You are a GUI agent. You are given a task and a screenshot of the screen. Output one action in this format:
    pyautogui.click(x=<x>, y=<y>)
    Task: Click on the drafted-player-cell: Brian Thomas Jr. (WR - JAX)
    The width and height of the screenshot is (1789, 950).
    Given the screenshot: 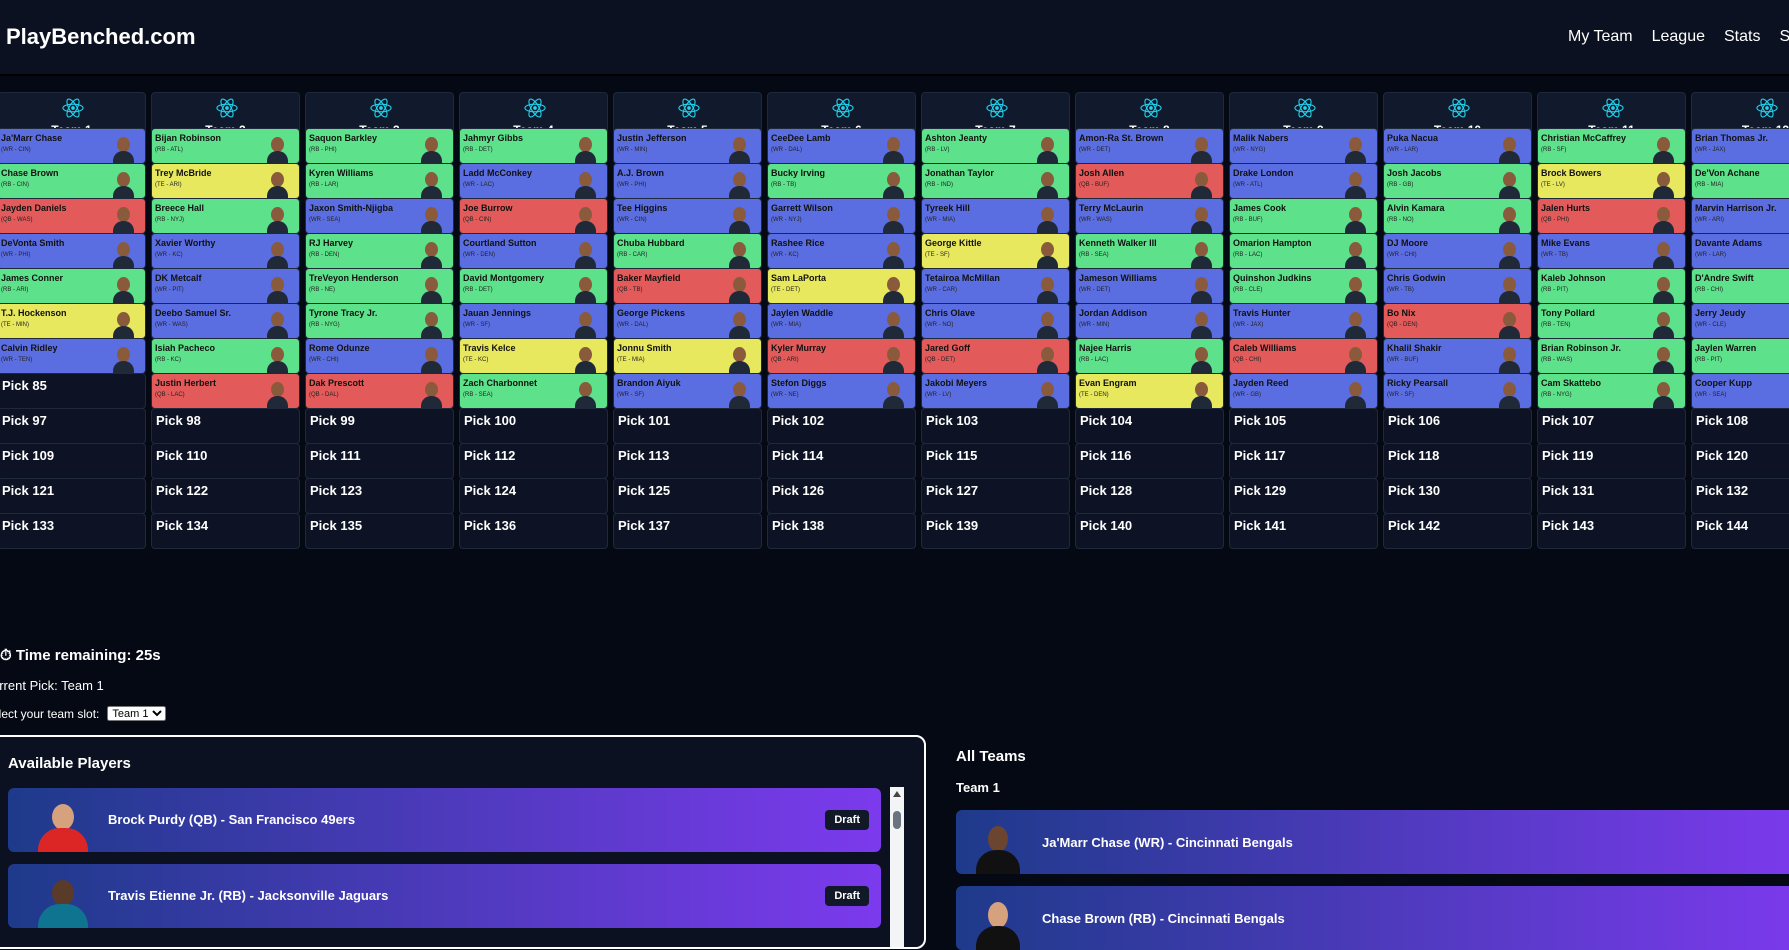 What is the action you would take?
    pyautogui.click(x=1740, y=146)
    